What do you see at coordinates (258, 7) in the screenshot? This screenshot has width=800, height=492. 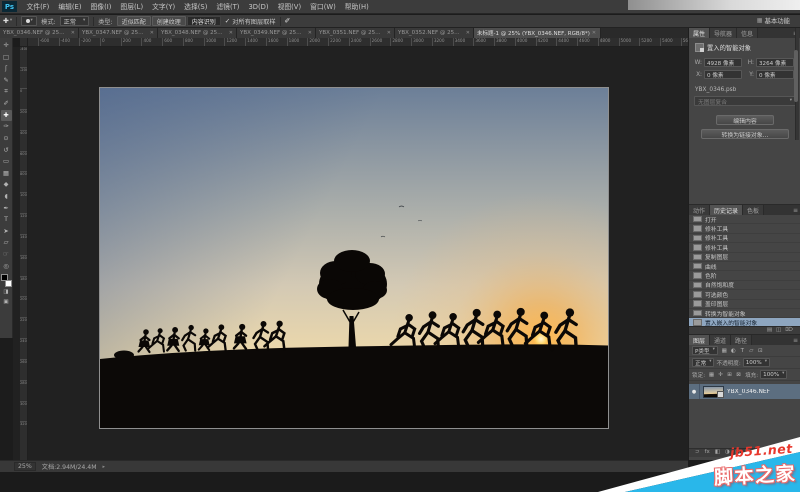 I see `menu-item: 3D(D)` at bounding box center [258, 7].